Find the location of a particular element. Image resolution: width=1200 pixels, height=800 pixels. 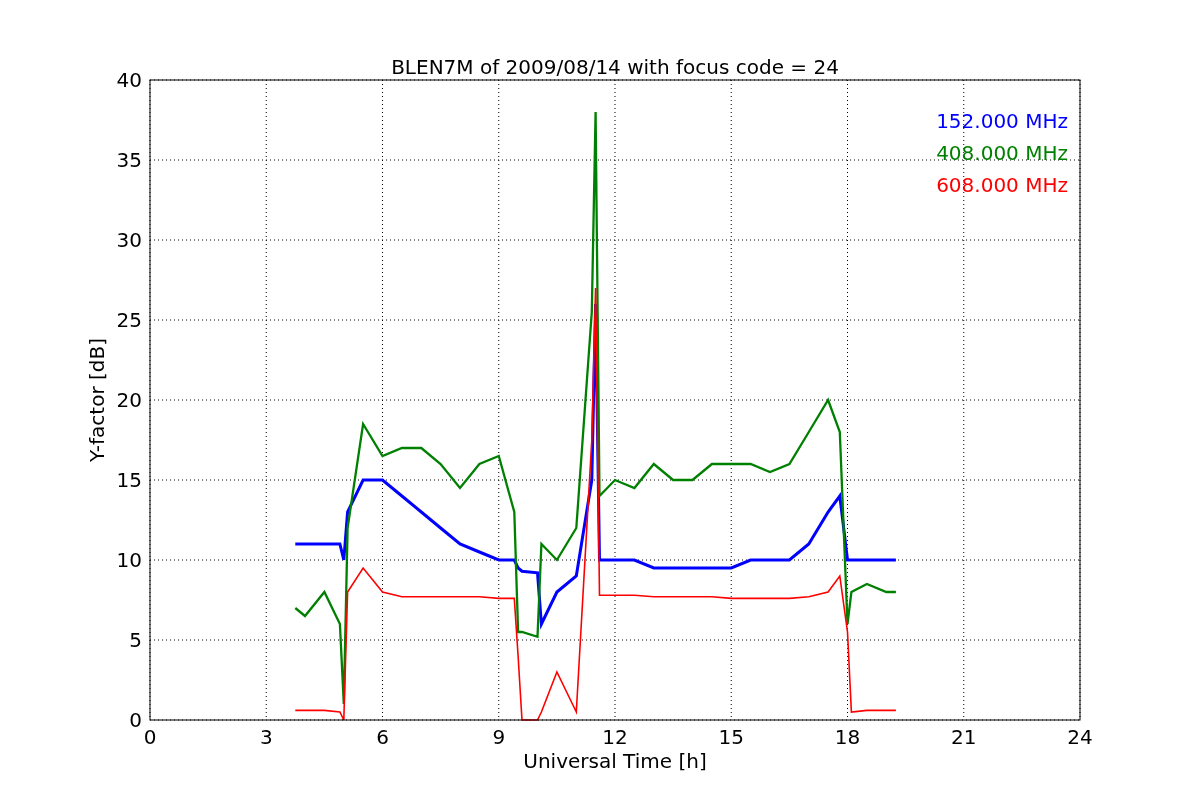

y-tick-label: 10 is located at coordinates (129, 560).